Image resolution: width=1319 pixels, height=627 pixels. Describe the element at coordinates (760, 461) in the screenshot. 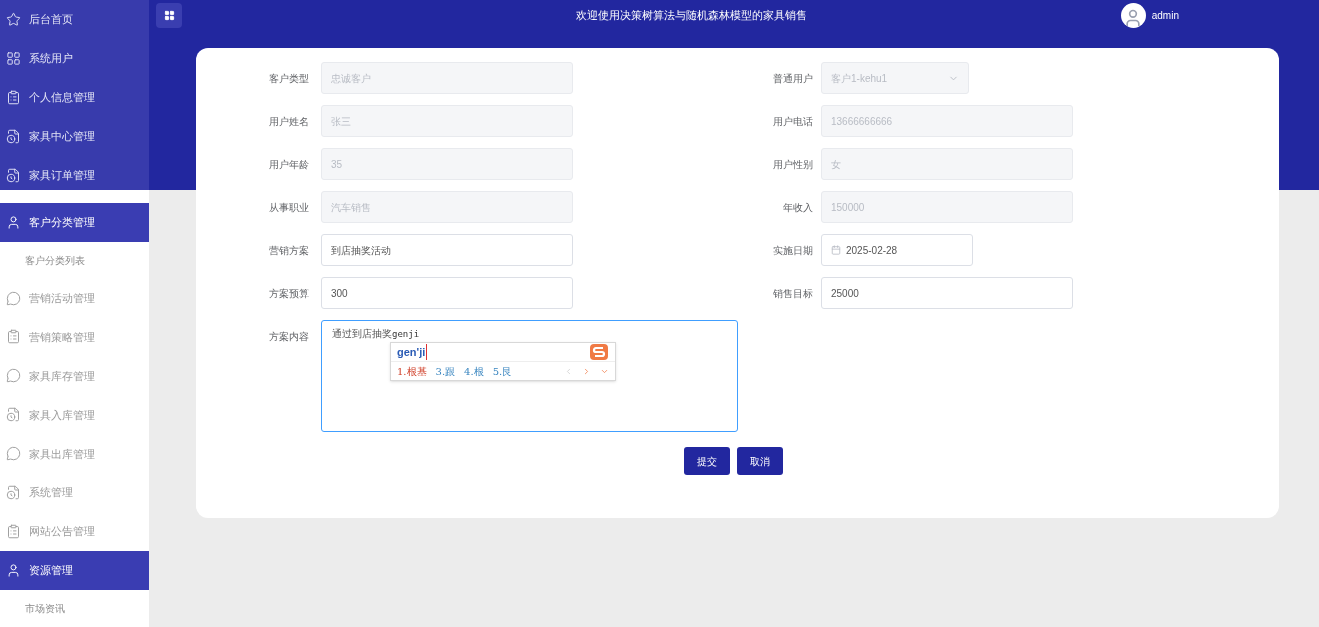

I see `cancel-button: 取消` at that location.